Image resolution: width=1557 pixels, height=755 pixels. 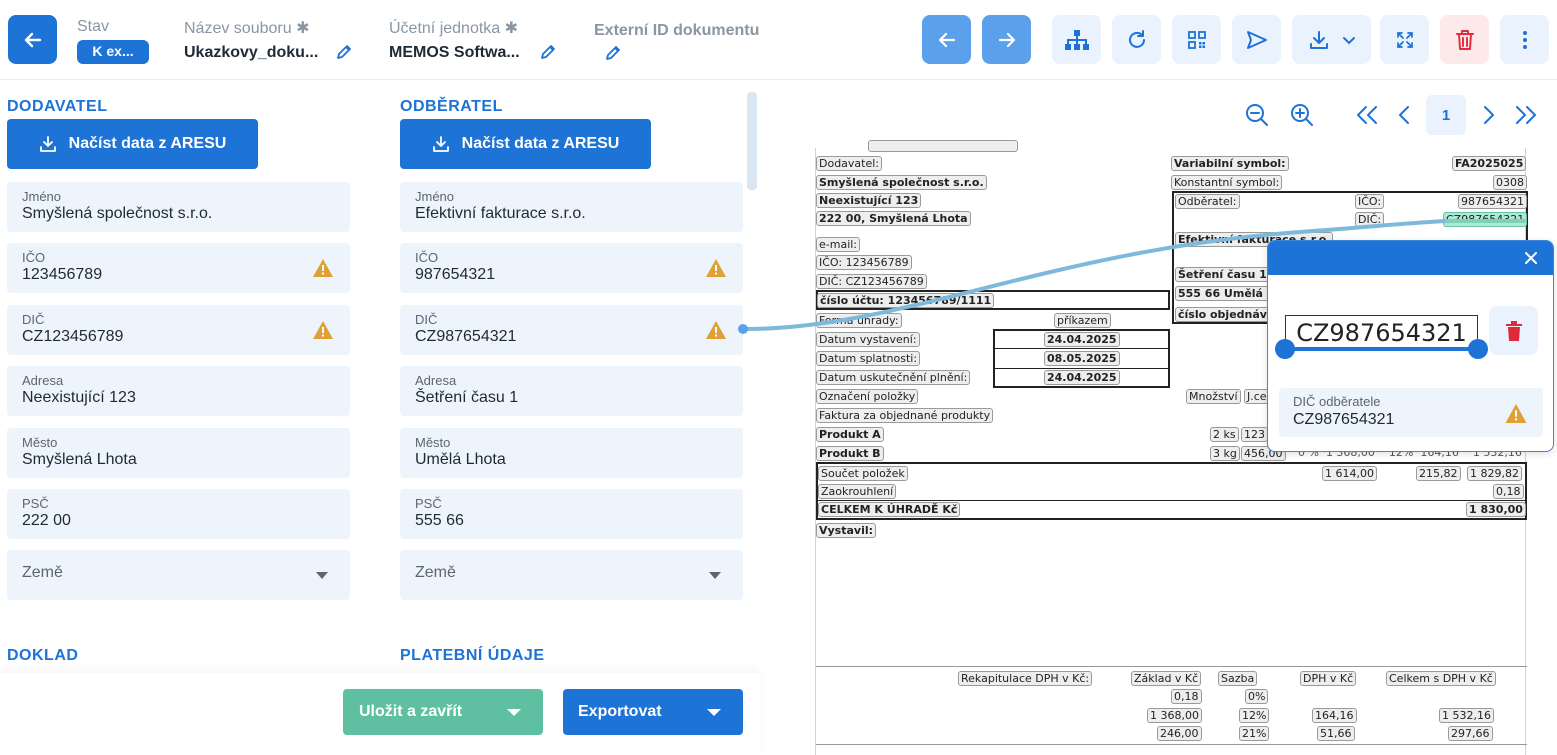 What do you see at coordinates (1336, 733) in the screenshot?
I see `doc-text: 51,66` at bounding box center [1336, 733].